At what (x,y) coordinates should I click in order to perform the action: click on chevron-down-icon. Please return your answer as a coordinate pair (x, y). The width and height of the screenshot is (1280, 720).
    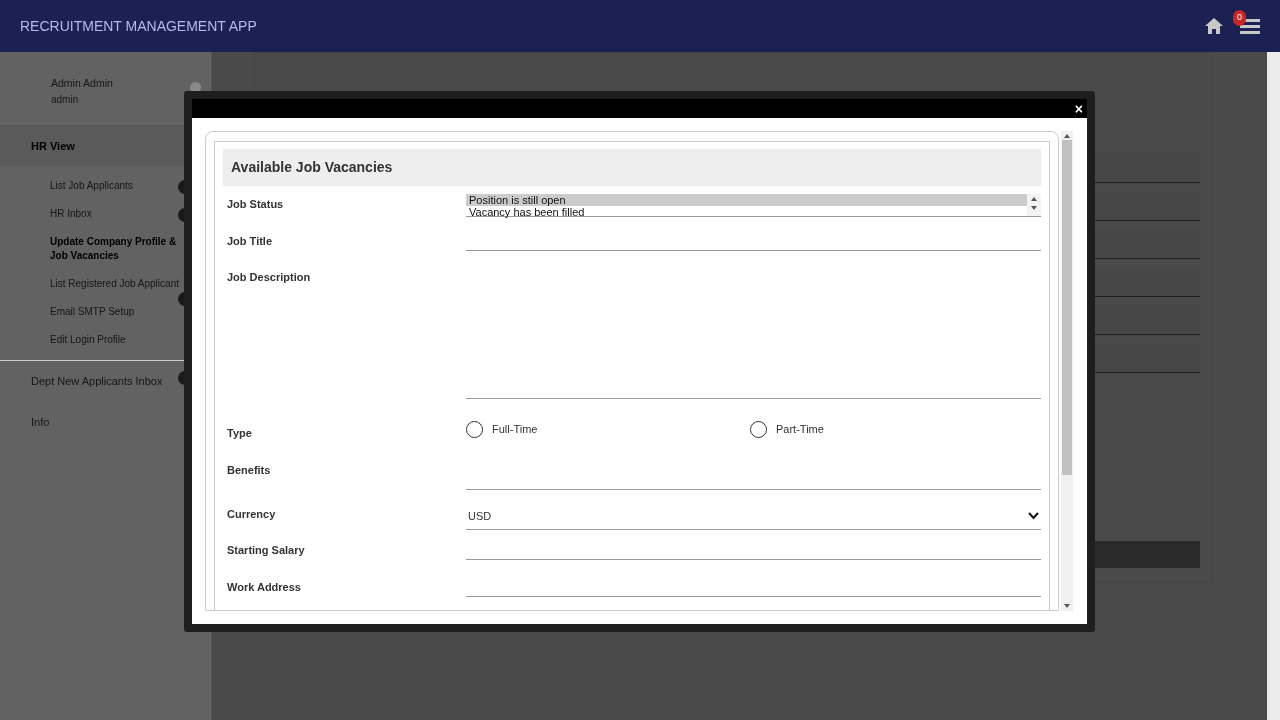
    Looking at the image, I should click on (1033, 515).